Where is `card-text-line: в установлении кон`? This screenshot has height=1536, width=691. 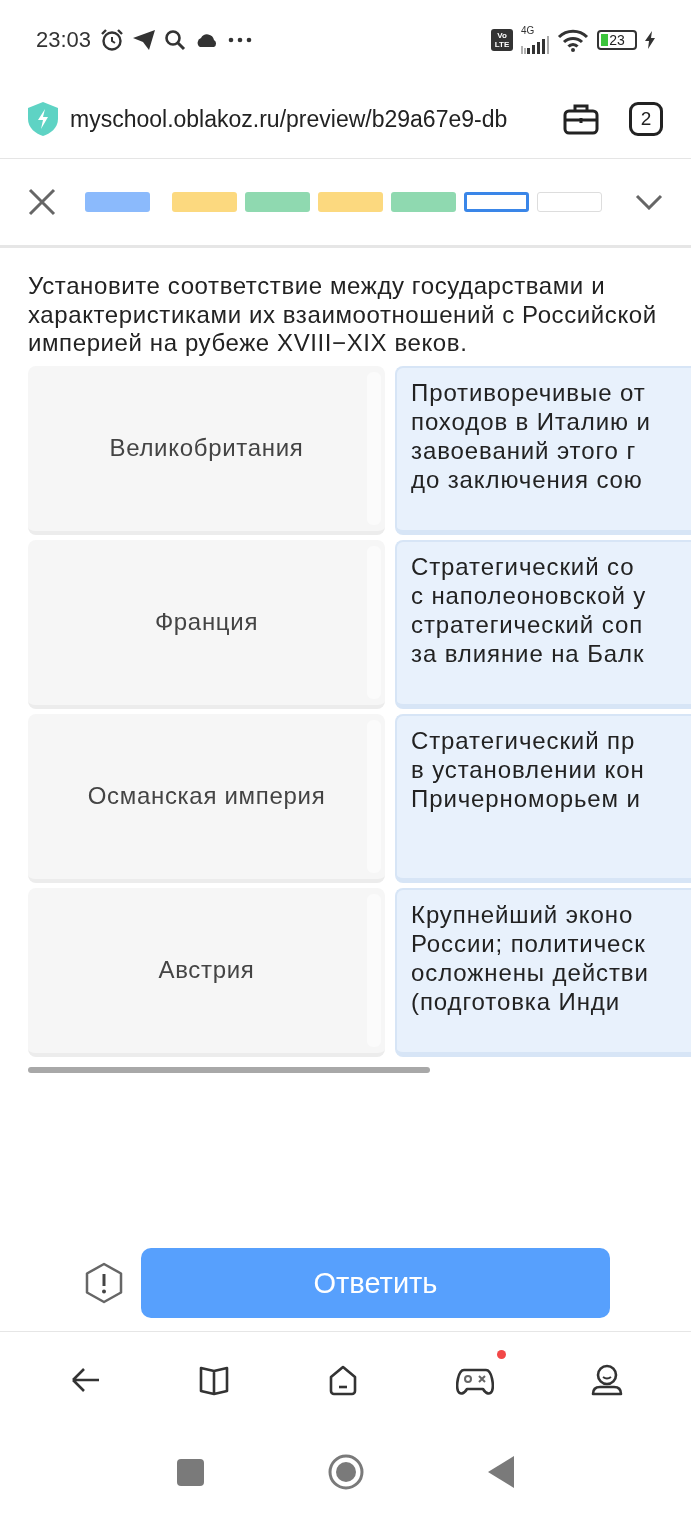 card-text-line: в установлении кон is located at coordinates (528, 769).